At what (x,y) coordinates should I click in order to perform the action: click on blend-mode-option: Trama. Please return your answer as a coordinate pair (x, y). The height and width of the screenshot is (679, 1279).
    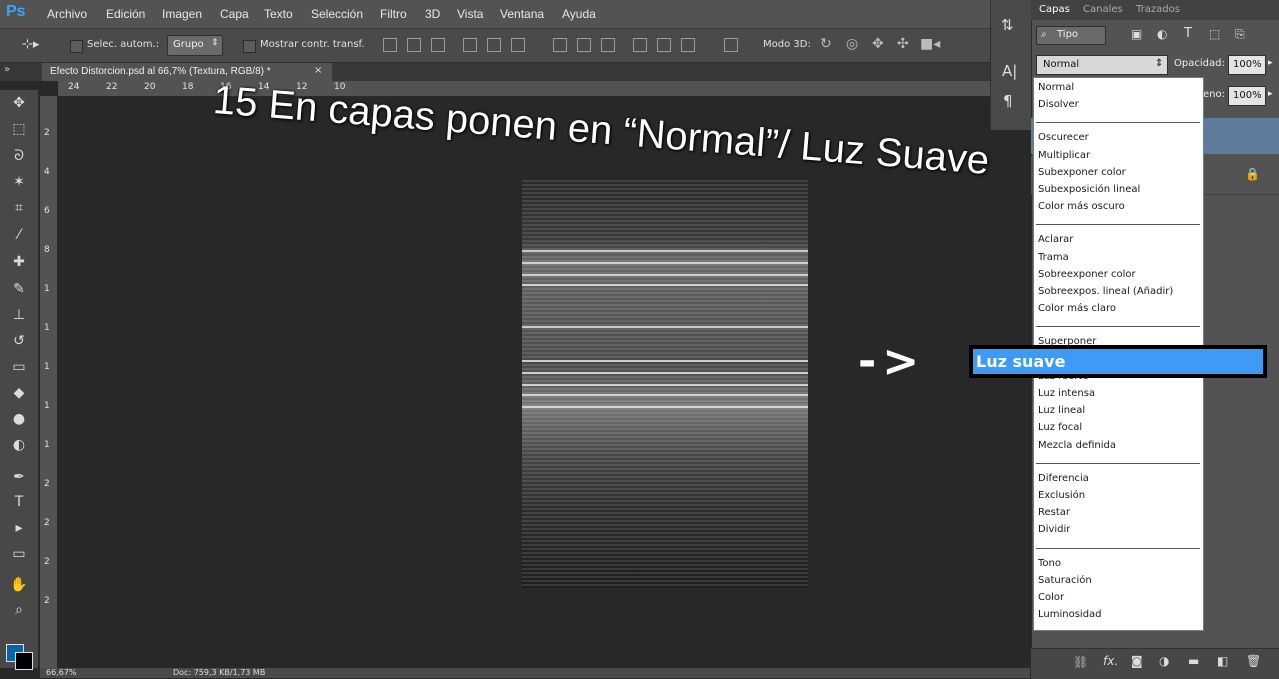
    Looking at the image, I should click on (1053, 257).